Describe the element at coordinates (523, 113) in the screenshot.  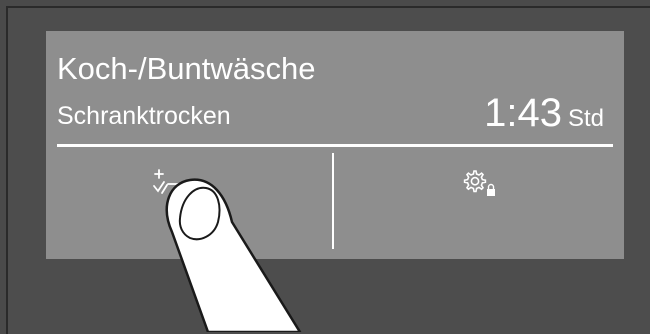
I see `time-value: 1:43` at that location.